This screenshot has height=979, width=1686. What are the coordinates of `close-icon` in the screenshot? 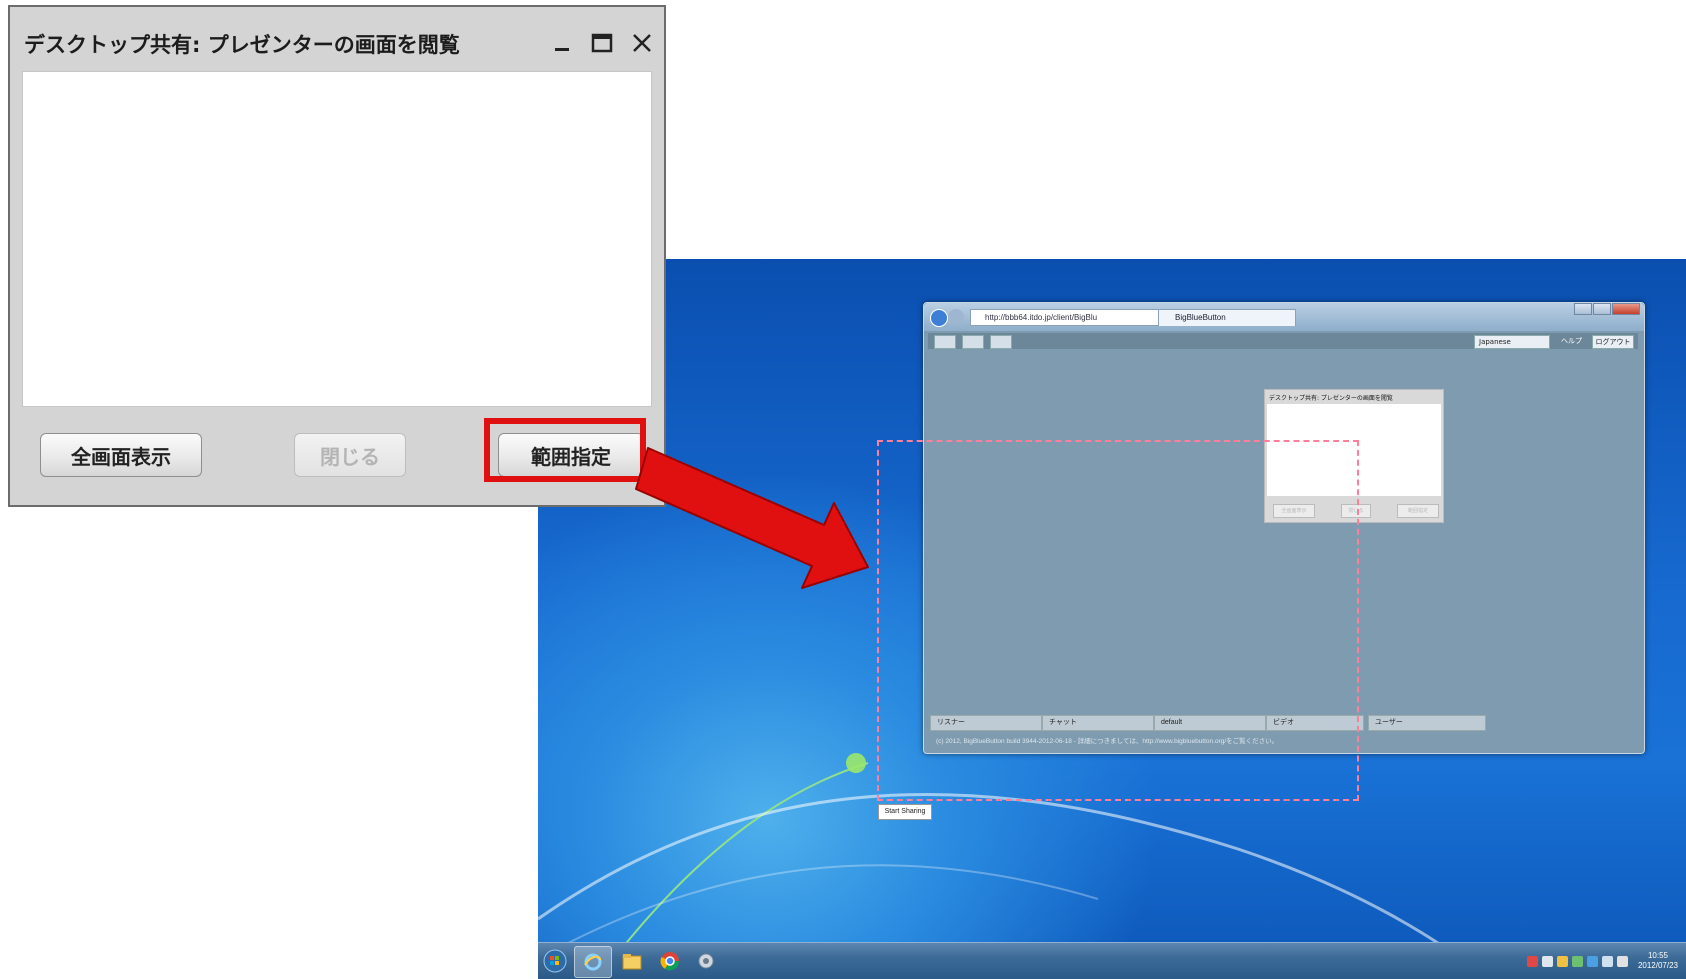 It's located at (642, 43).